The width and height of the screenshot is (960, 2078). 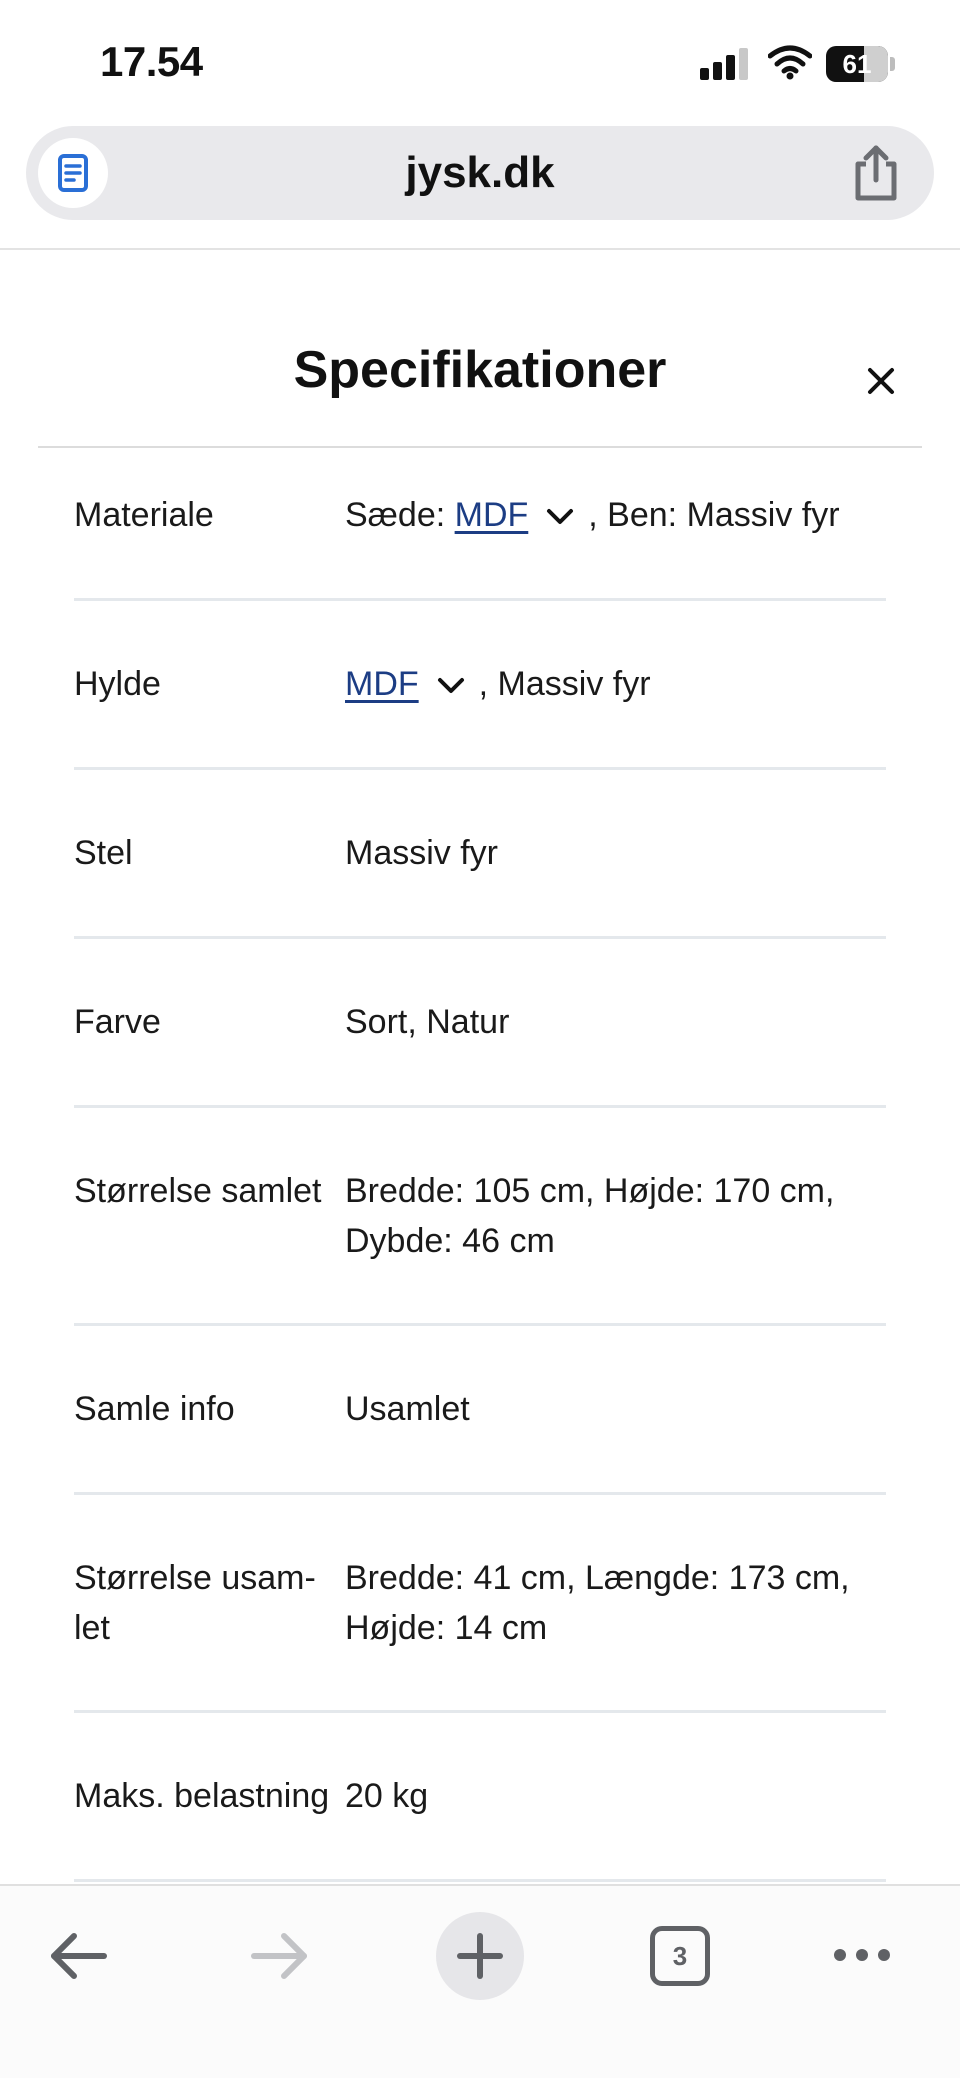 What do you see at coordinates (446, 1628) in the screenshot?
I see `spec-value-line: Højde: 14 cm` at bounding box center [446, 1628].